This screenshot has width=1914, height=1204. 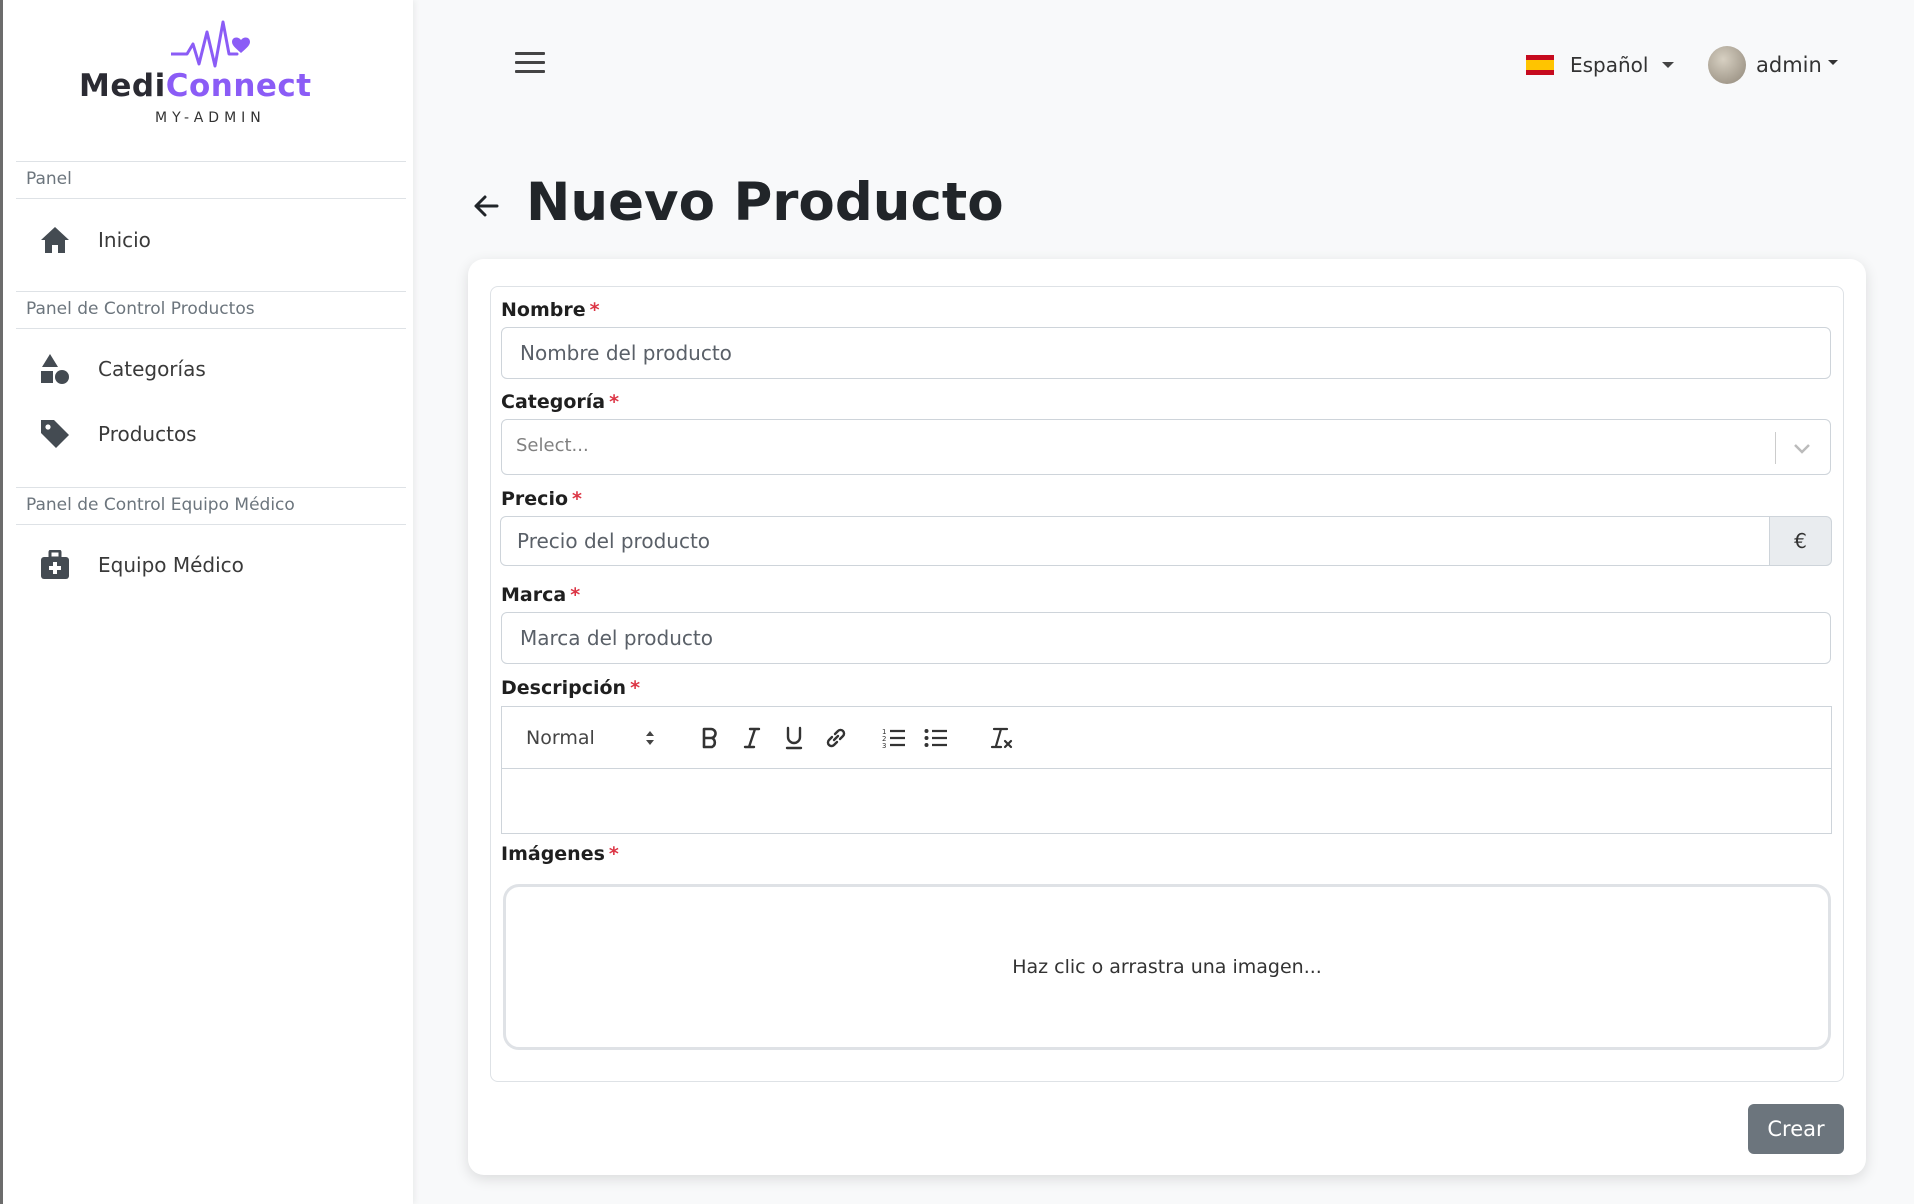 I want to click on images-label: Imágenes *, so click(x=560, y=854).